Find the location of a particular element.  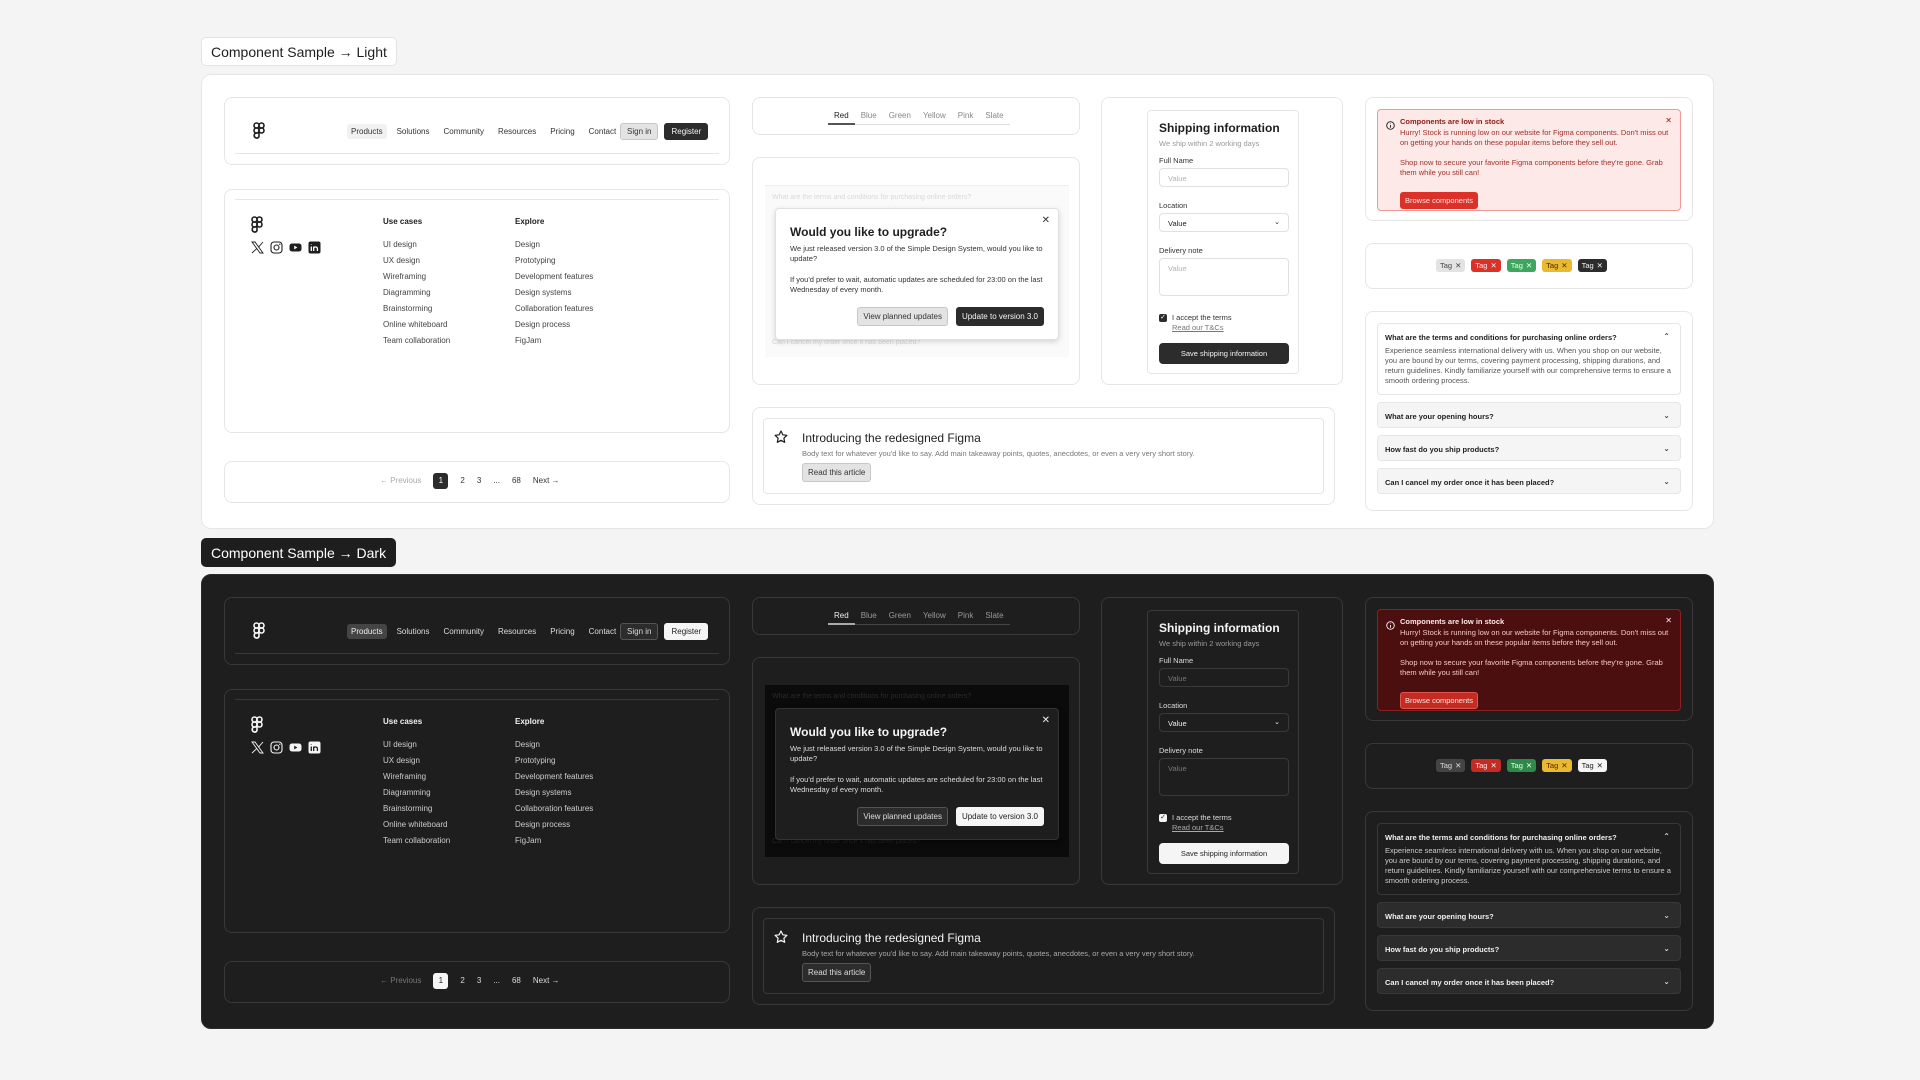

footer-link: Design process is located at coordinates (554, 824).